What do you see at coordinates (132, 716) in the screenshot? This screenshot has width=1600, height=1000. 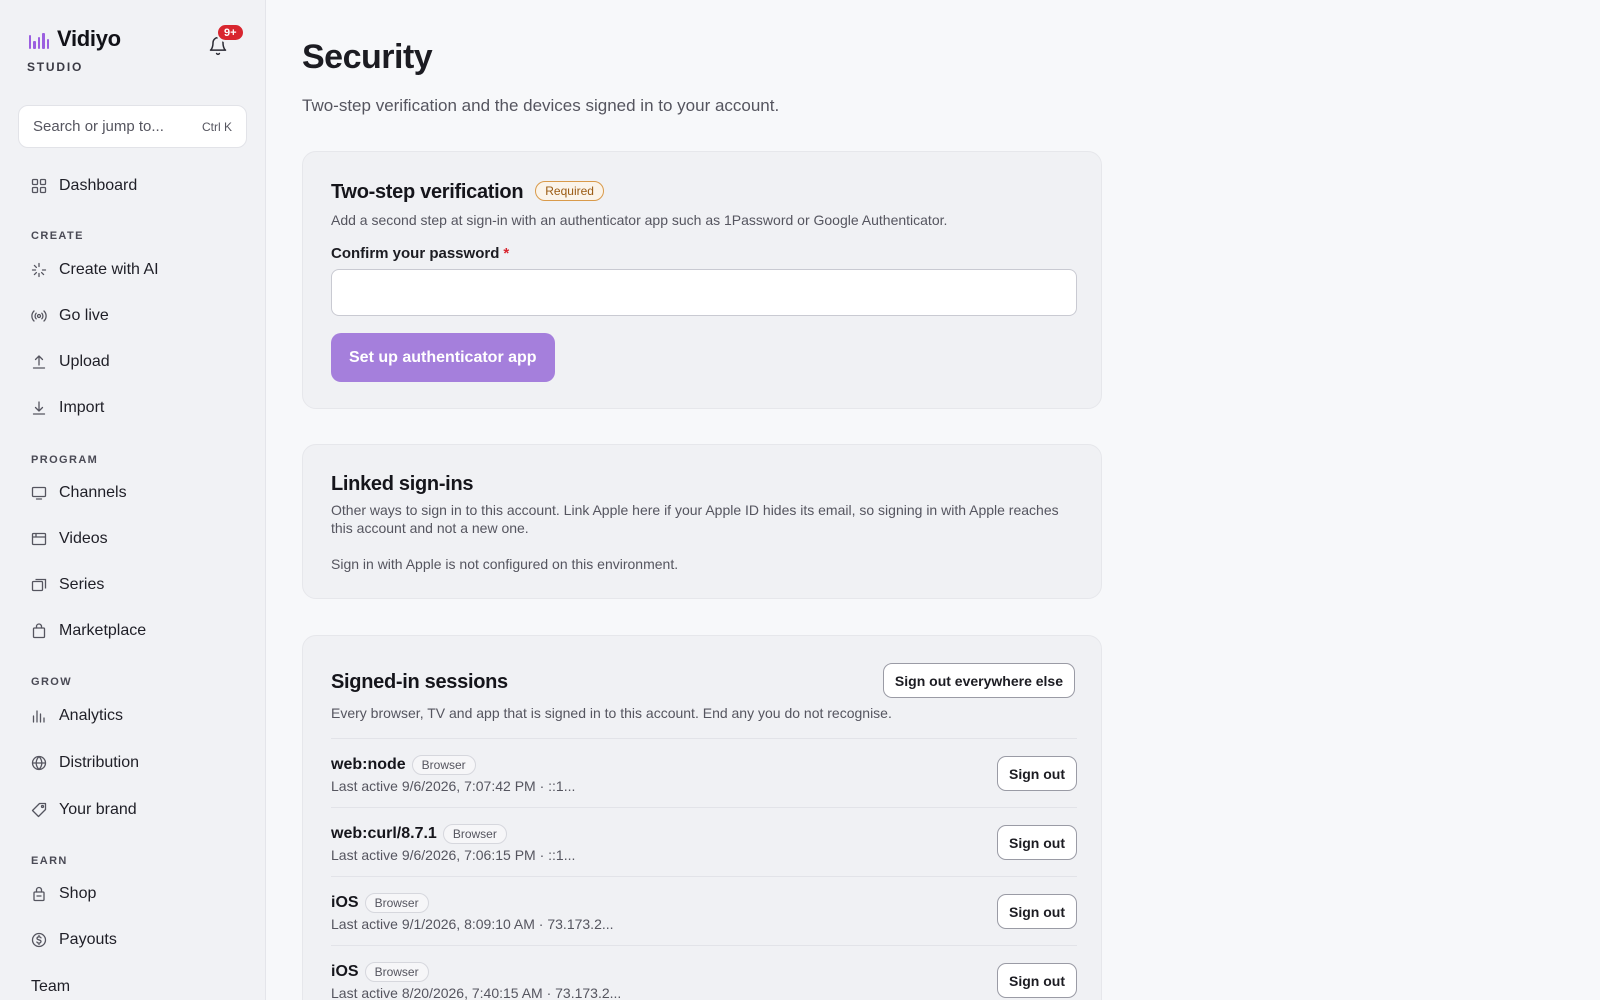 I see `sidebar-item-analytics: Analytics` at bounding box center [132, 716].